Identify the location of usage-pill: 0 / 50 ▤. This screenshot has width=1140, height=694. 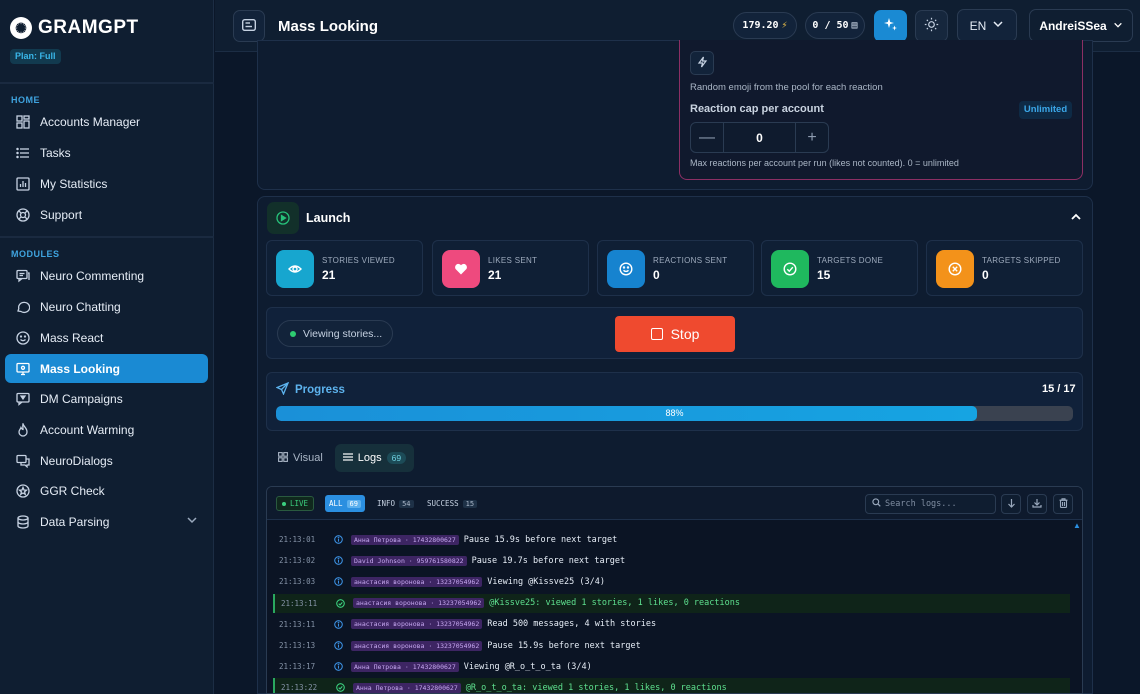
(835, 25).